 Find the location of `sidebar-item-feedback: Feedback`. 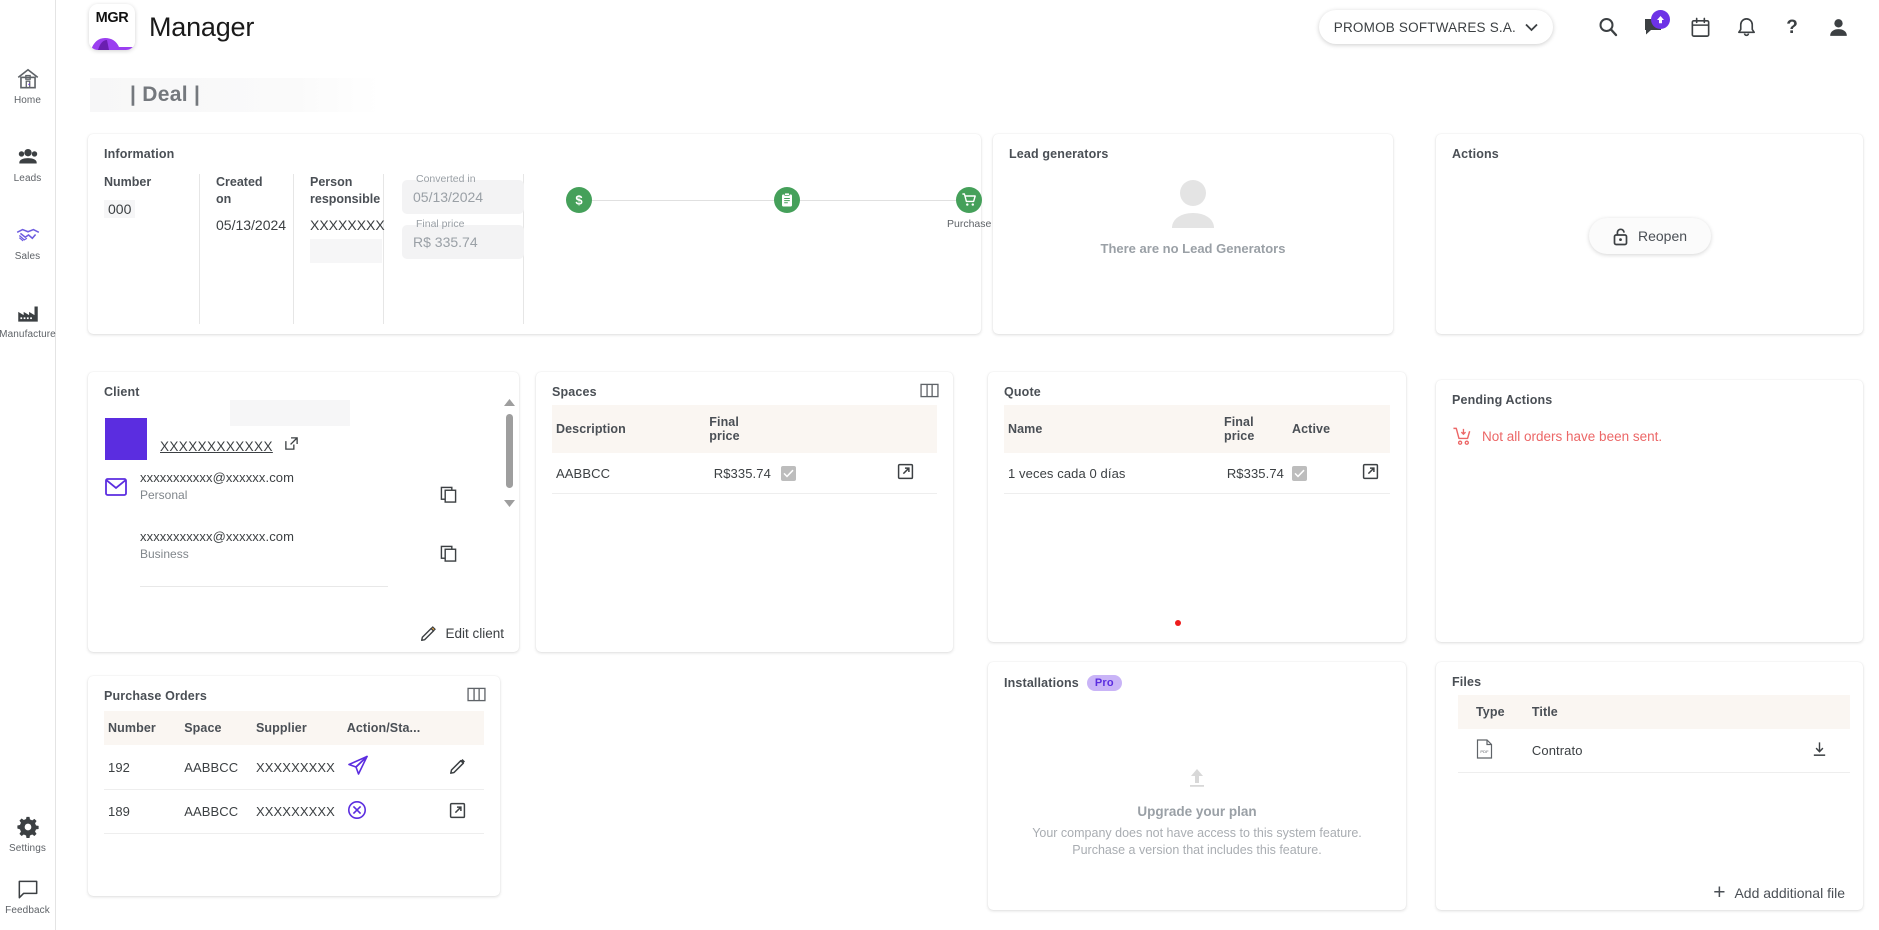

sidebar-item-feedback: Feedback is located at coordinates (28, 896).